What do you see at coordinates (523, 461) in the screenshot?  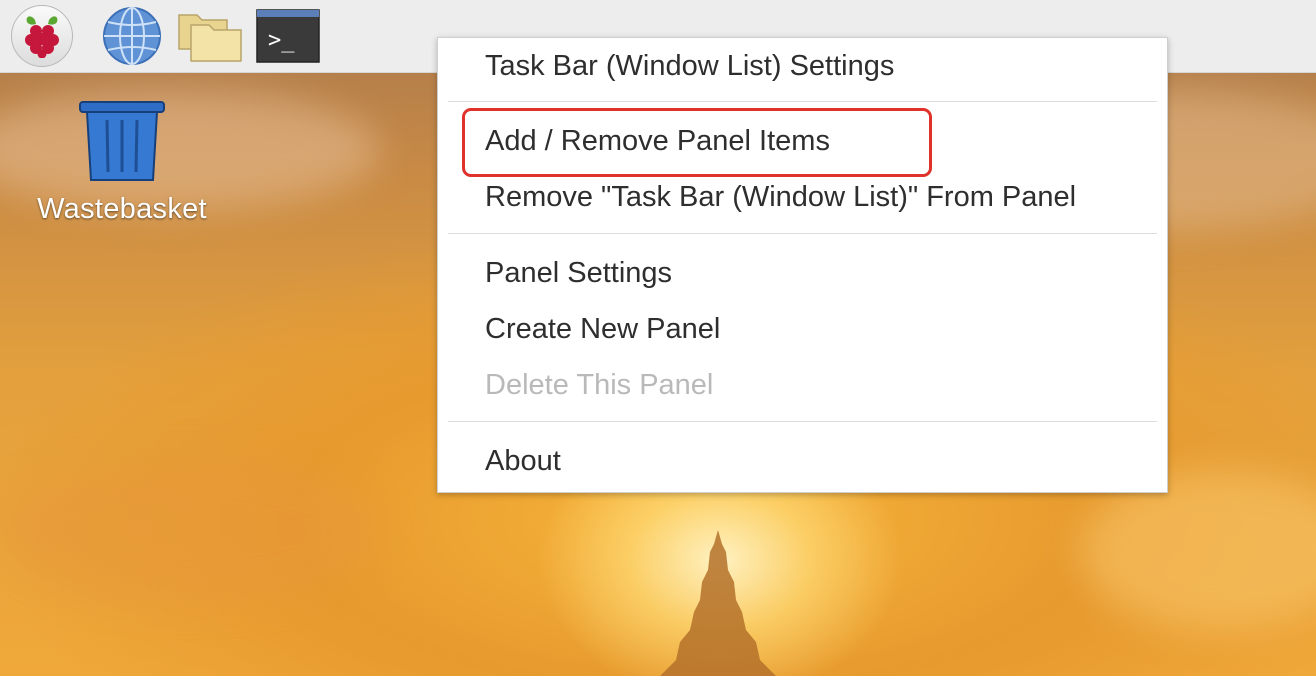 I see `menu-item-about: About` at bounding box center [523, 461].